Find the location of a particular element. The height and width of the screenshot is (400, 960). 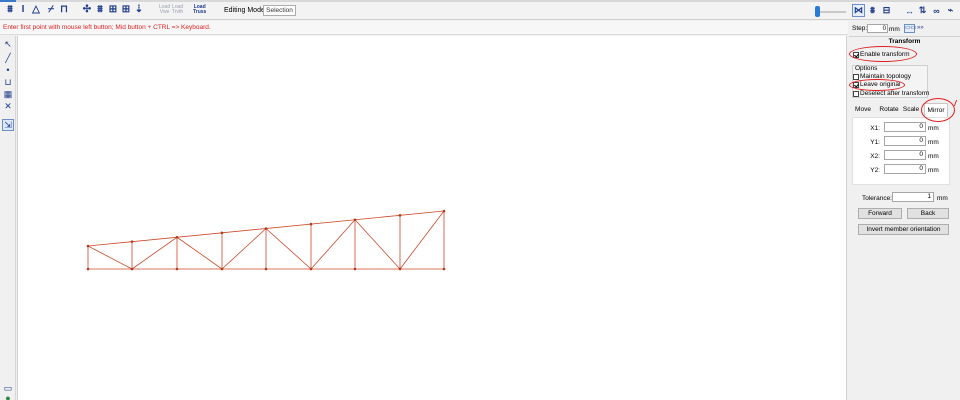

point-icon: • is located at coordinates (8, 70).